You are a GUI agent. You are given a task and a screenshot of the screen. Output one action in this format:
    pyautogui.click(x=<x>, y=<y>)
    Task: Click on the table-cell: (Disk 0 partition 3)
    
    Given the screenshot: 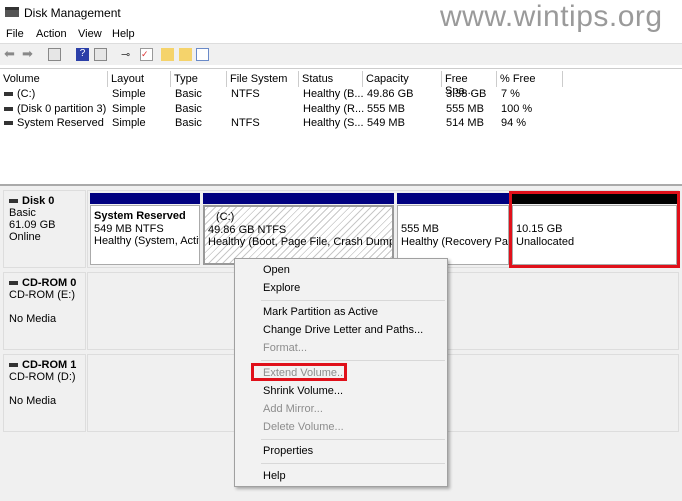 What is the action you would take?
    pyautogui.click(x=55, y=109)
    